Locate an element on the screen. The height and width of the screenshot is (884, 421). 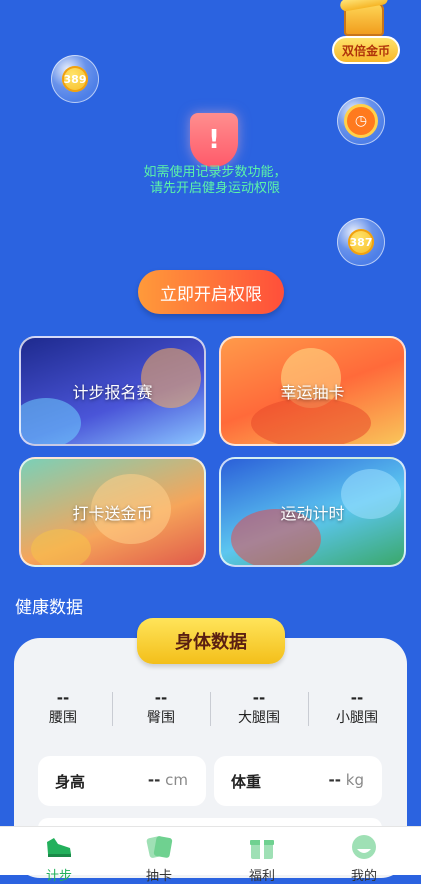
bottom-nav: 计步 抽卡 福利 我的 is located at coordinates (210, 855).